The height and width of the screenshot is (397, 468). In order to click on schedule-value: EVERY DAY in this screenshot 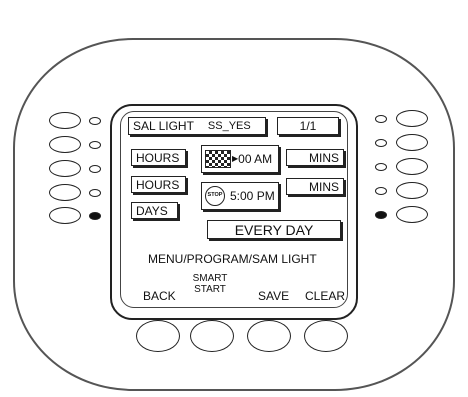, I will do `click(274, 229)`.